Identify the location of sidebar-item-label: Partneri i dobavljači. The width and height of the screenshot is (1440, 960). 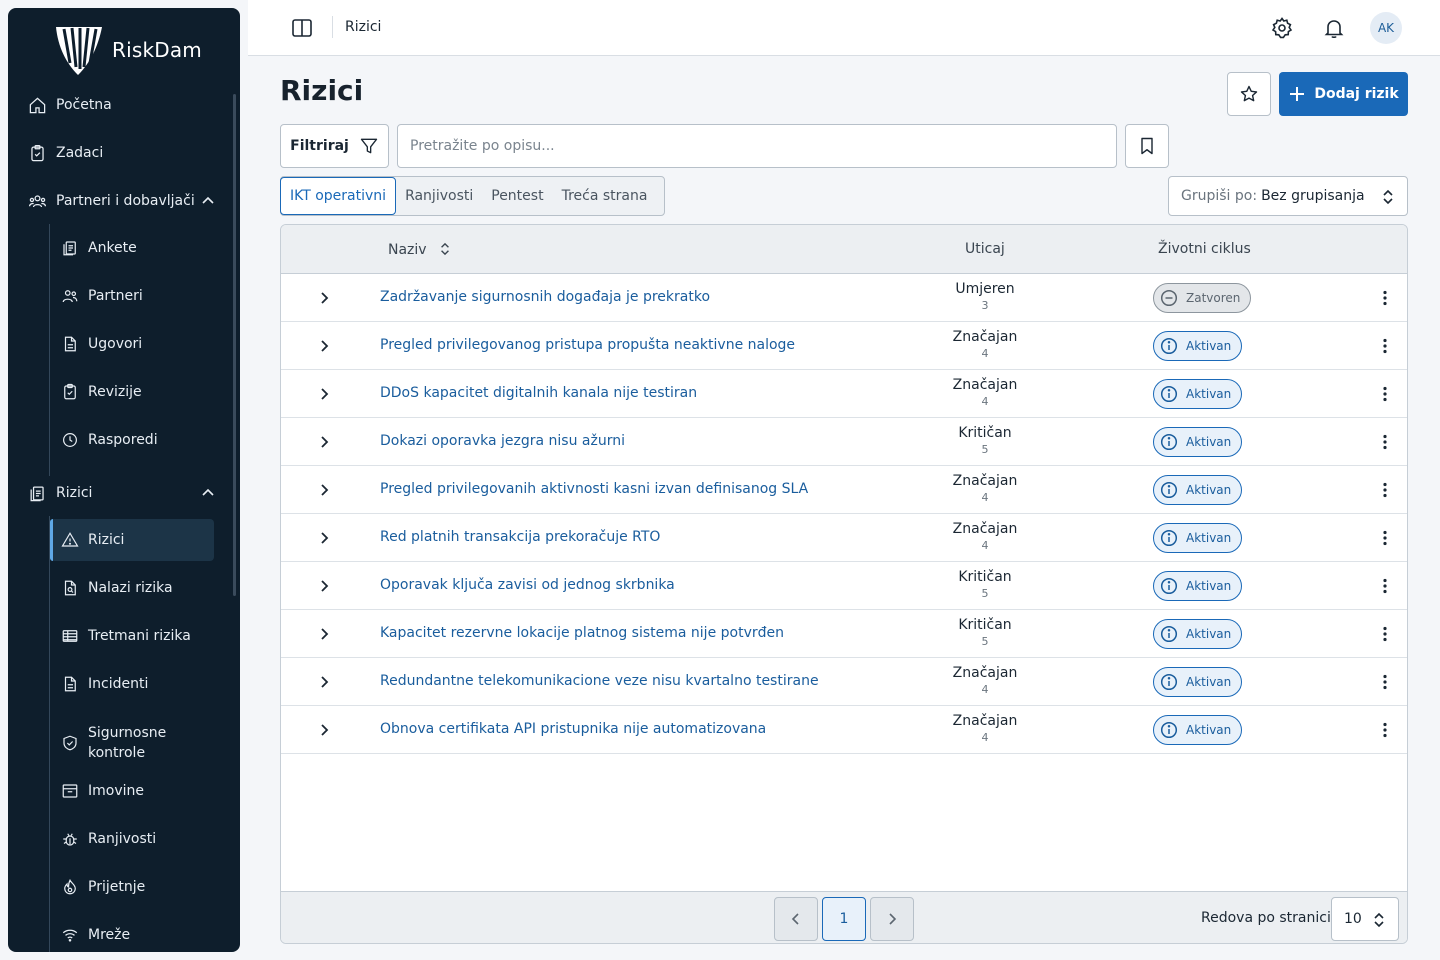
(125, 201).